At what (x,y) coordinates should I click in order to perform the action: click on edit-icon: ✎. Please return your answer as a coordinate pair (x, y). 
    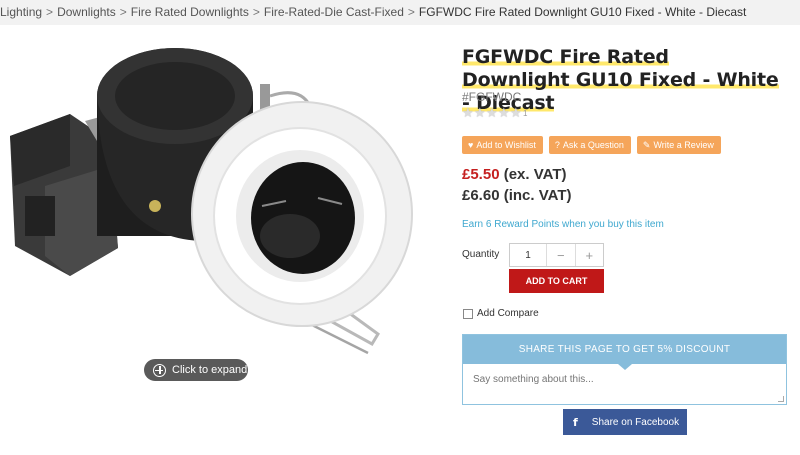
    Looking at the image, I should click on (646, 144).